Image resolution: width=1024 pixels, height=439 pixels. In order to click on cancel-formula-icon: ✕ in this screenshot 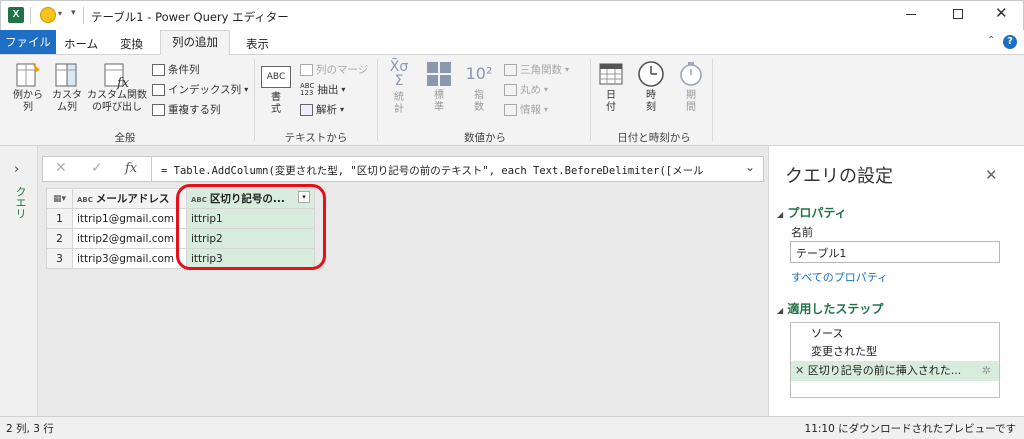, I will do `click(61, 168)`.